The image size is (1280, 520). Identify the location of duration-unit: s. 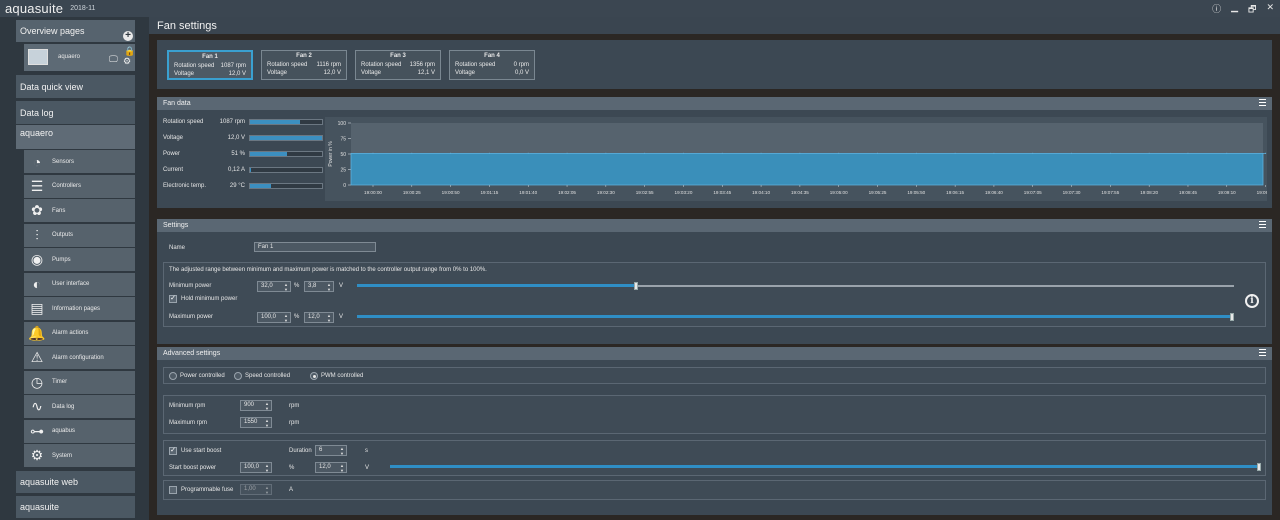
(366, 451).